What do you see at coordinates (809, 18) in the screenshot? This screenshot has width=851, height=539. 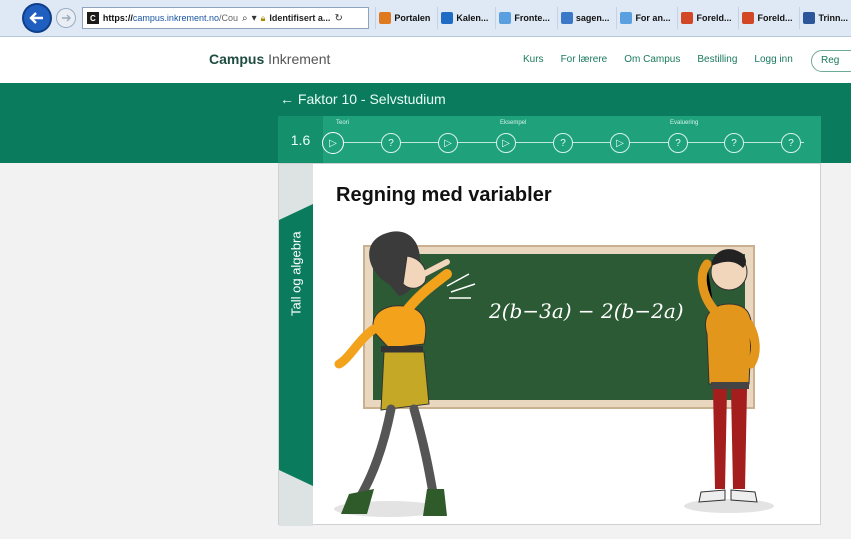 I see `word-icon` at bounding box center [809, 18].